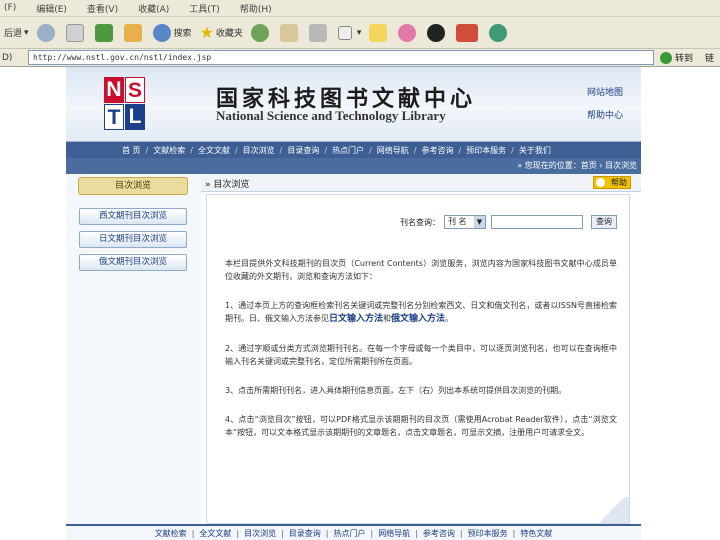 The image size is (720, 540). Describe the element at coordinates (135, 117) in the screenshot. I see `logo-letter-l: L` at that location.